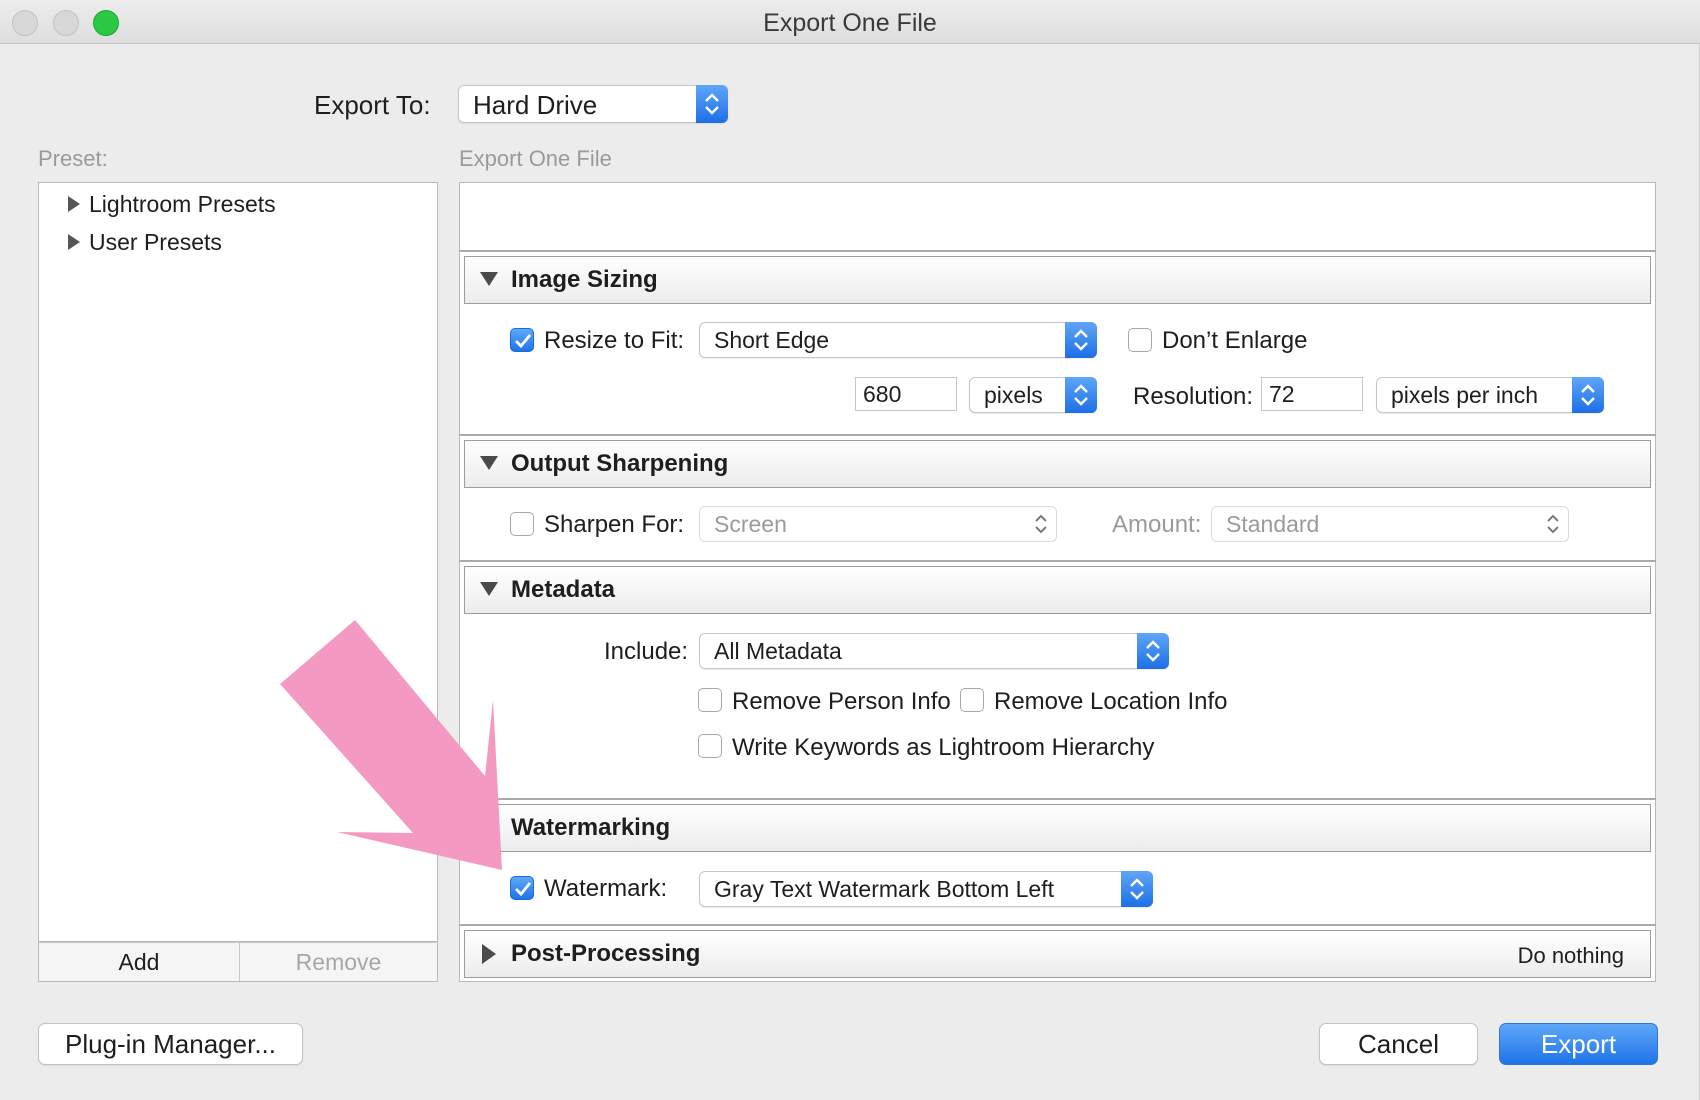 Image resolution: width=1700 pixels, height=1100 pixels. Describe the element at coordinates (391, 745) in the screenshot. I see `pink-arrow-icon` at that location.